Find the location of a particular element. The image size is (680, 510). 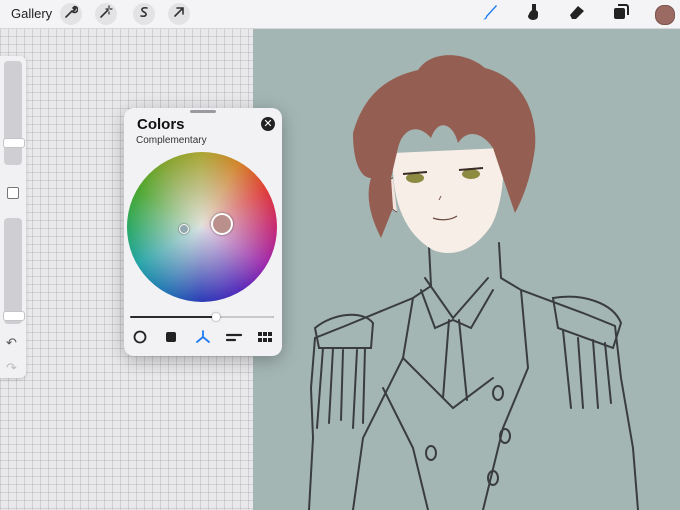

selection-icon is located at coordinates (144, 14).